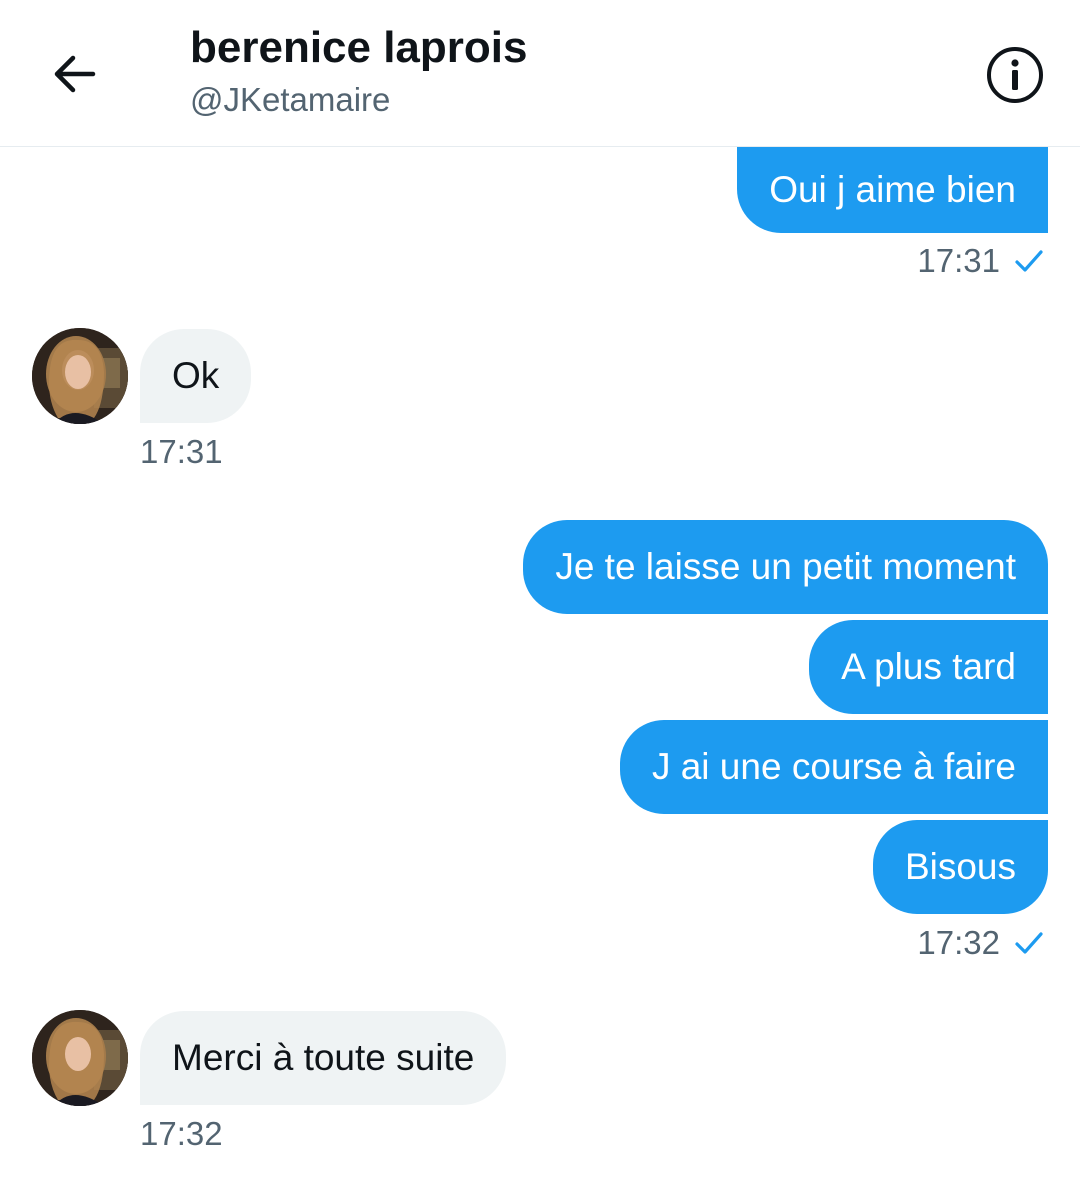  I want to click on message-text: Bisous, so click(960, 866).